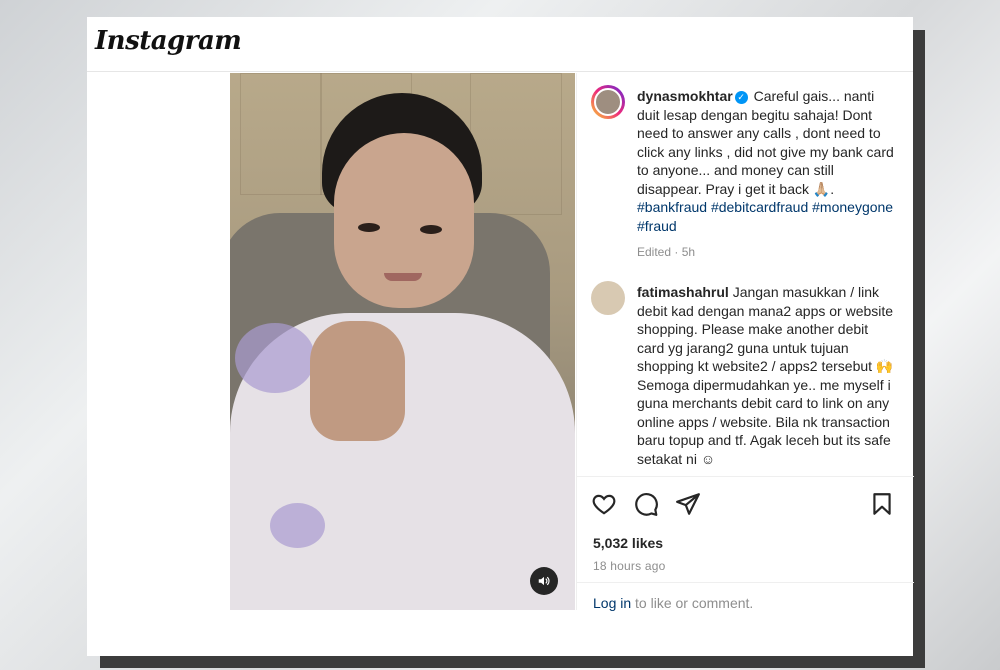 The image size is (1000, 670). I want to click on comment-icon, so click(646, 504).